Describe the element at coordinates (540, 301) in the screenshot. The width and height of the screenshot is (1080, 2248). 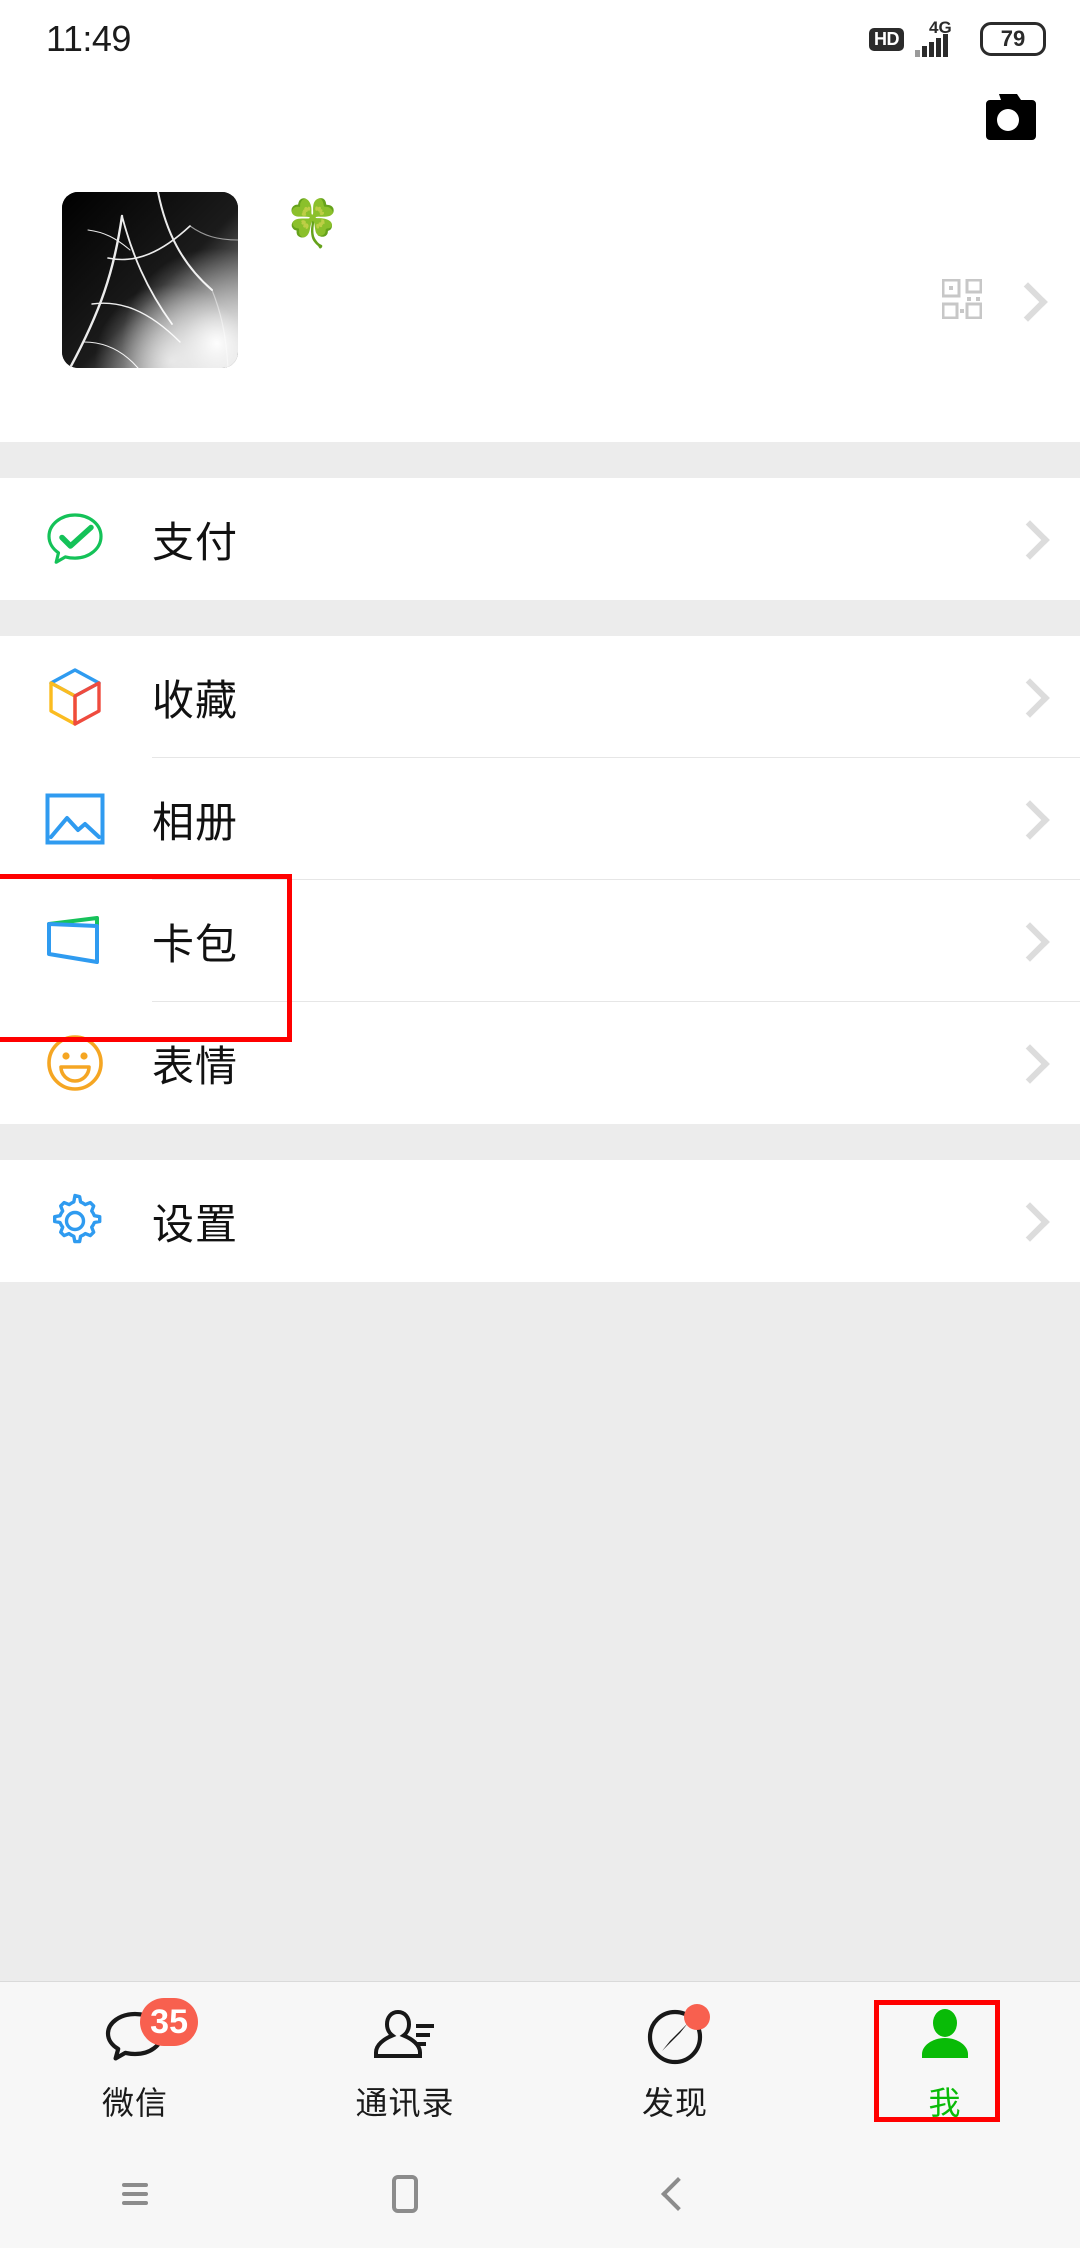
I see `profile-card: 🍀` at that location.